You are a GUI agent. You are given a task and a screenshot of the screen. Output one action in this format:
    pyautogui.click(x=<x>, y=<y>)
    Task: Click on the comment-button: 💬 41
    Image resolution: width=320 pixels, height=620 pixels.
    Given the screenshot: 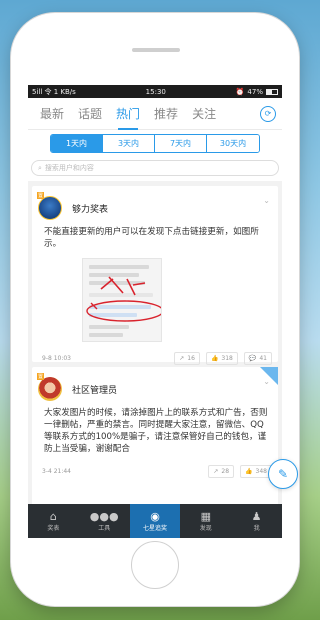 What is the action you would take?
    pyautogui.click(x=257, y=358)
    